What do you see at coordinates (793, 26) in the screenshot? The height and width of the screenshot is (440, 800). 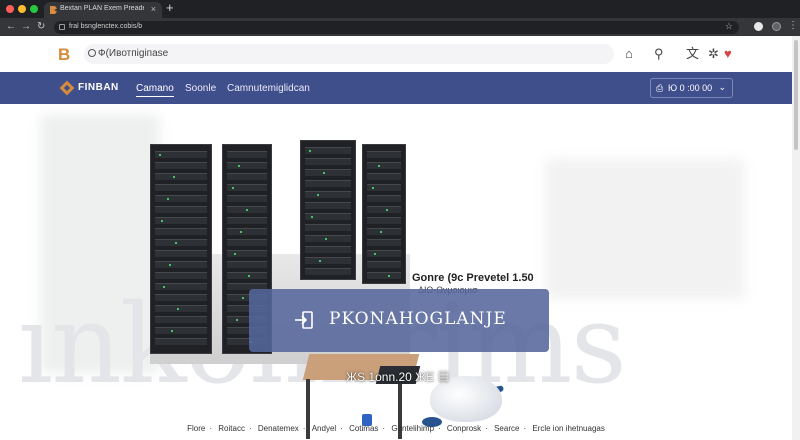 I see `browser-menu-icon: ⋮` at bounding box center [793, 26].